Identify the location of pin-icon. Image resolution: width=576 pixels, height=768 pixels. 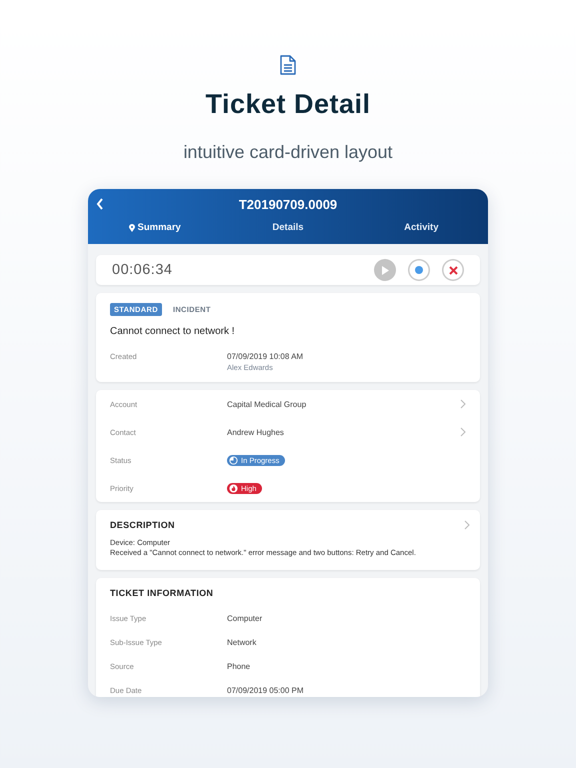
(131, 228).